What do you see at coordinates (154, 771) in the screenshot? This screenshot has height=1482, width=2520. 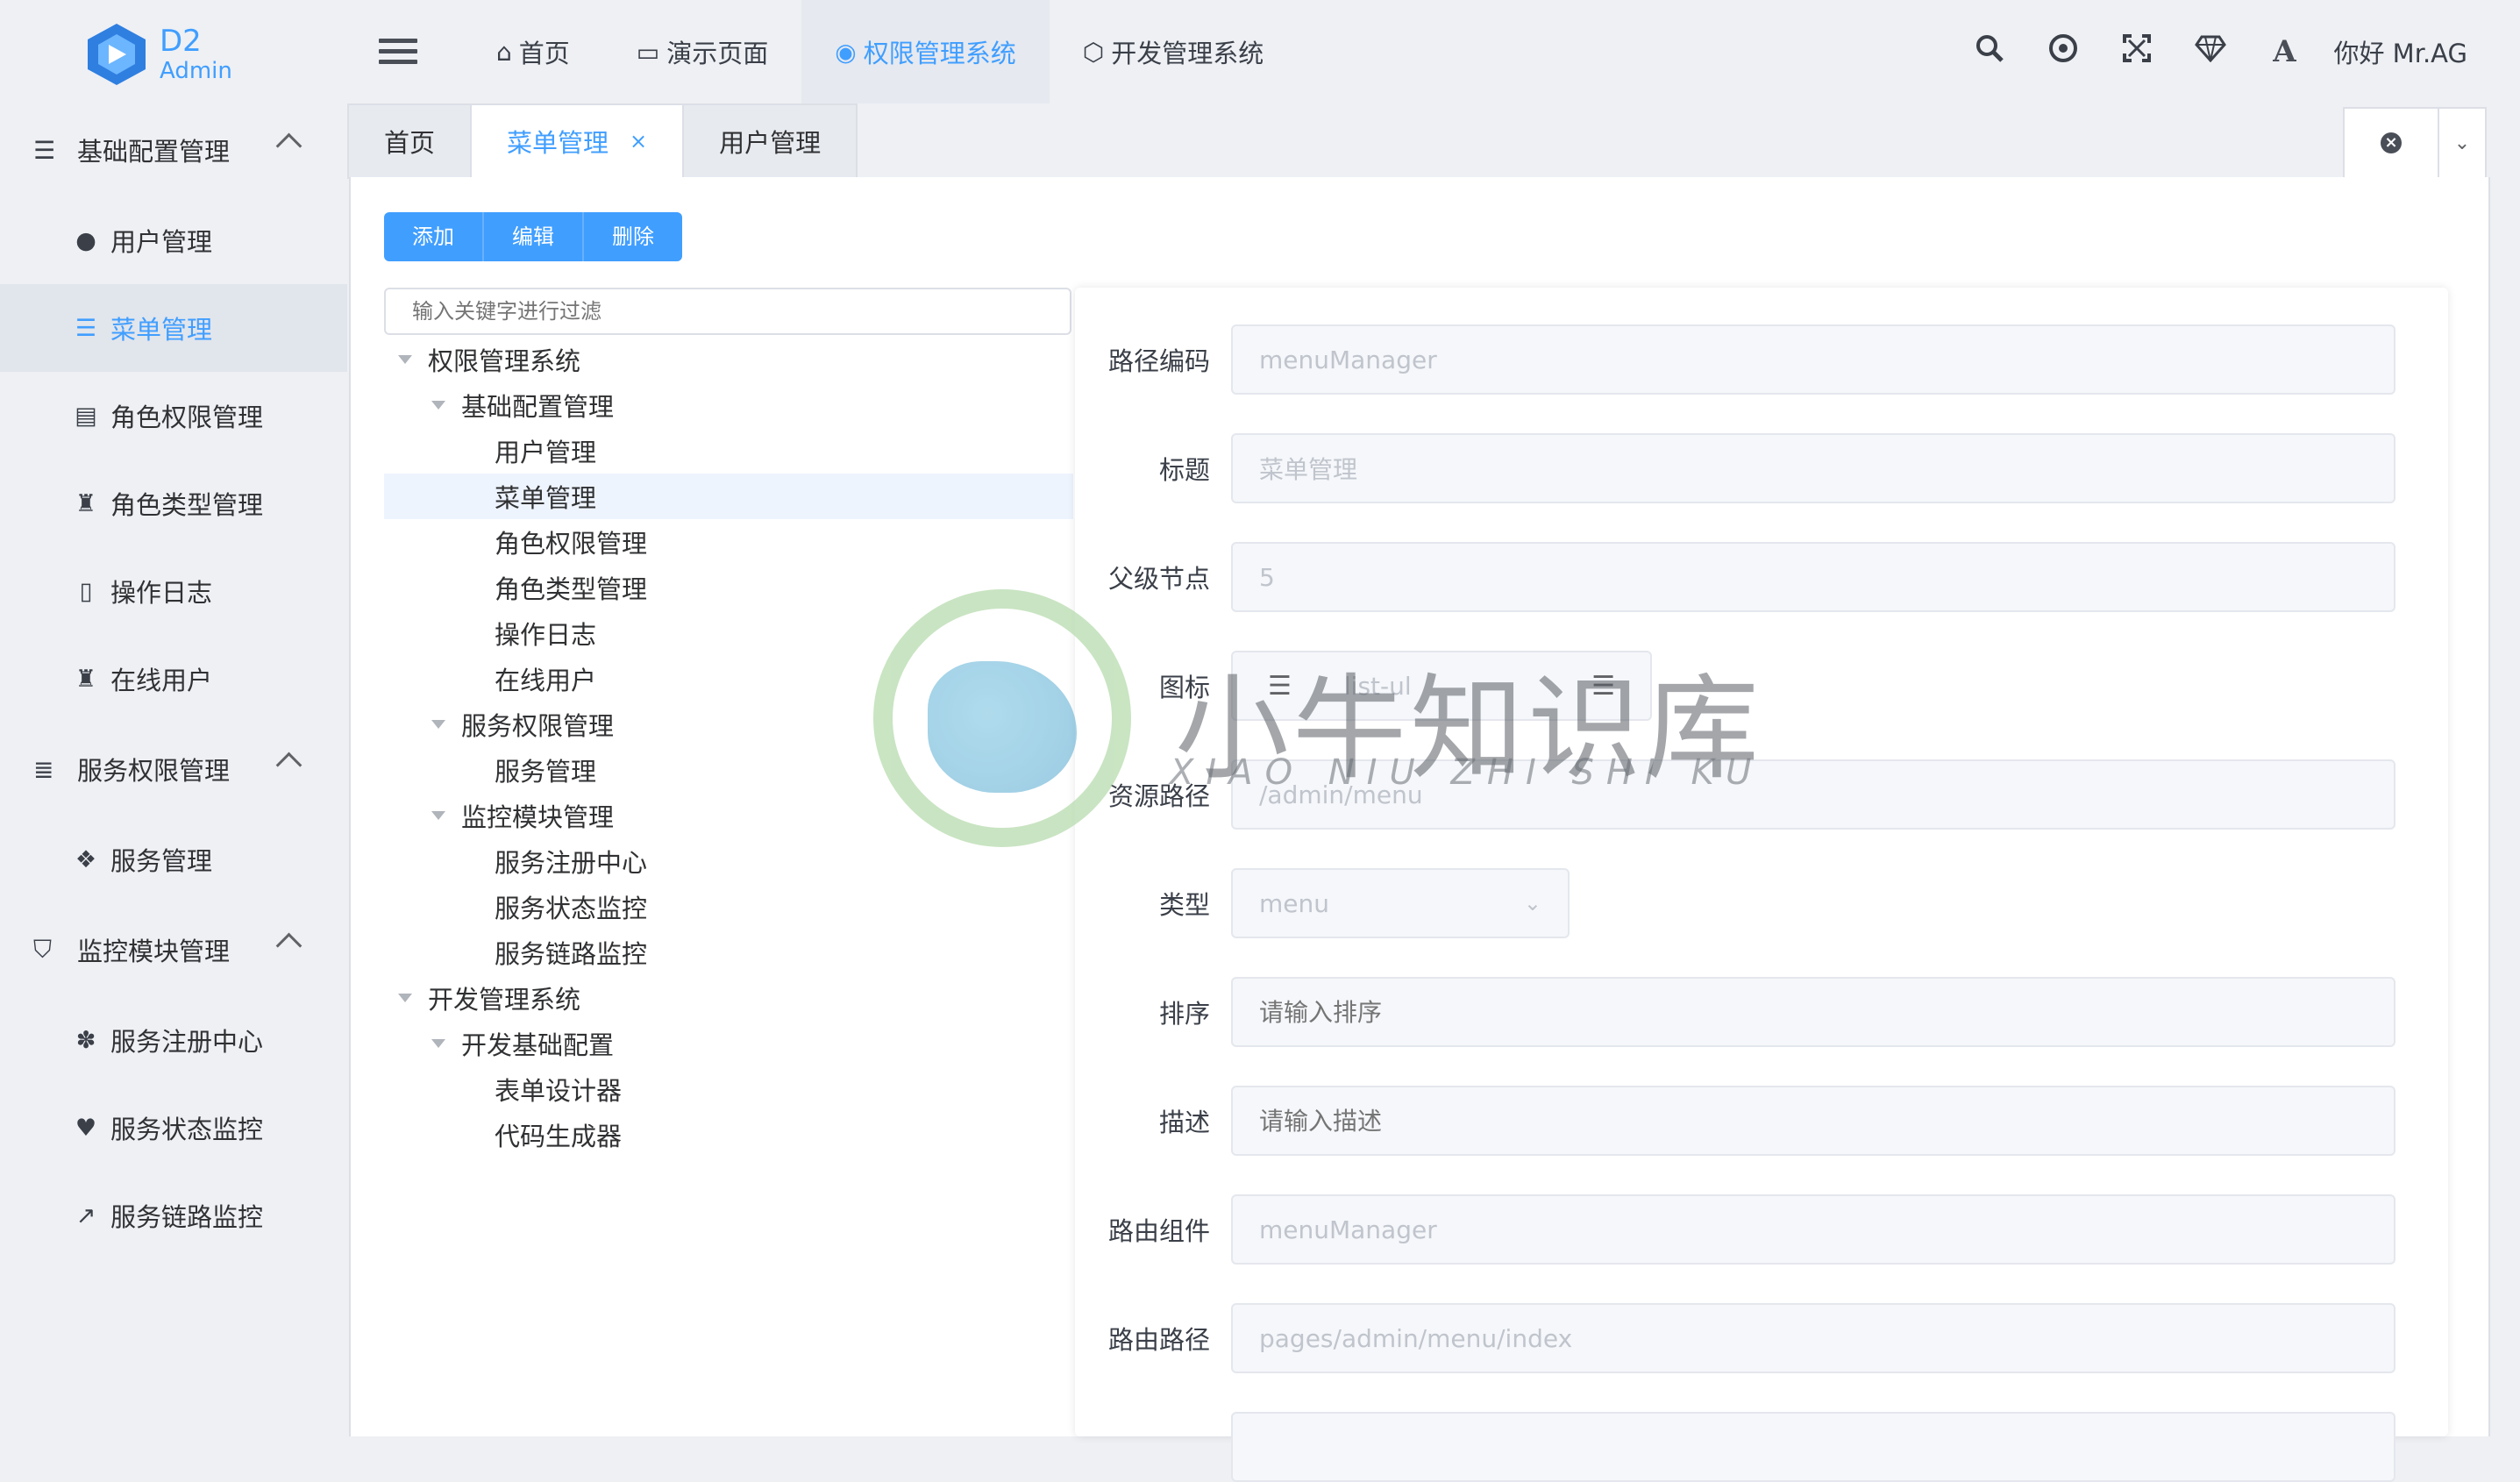 I see `sidebar-group-label: 服务权限管理` at bounding box center [154, 771].